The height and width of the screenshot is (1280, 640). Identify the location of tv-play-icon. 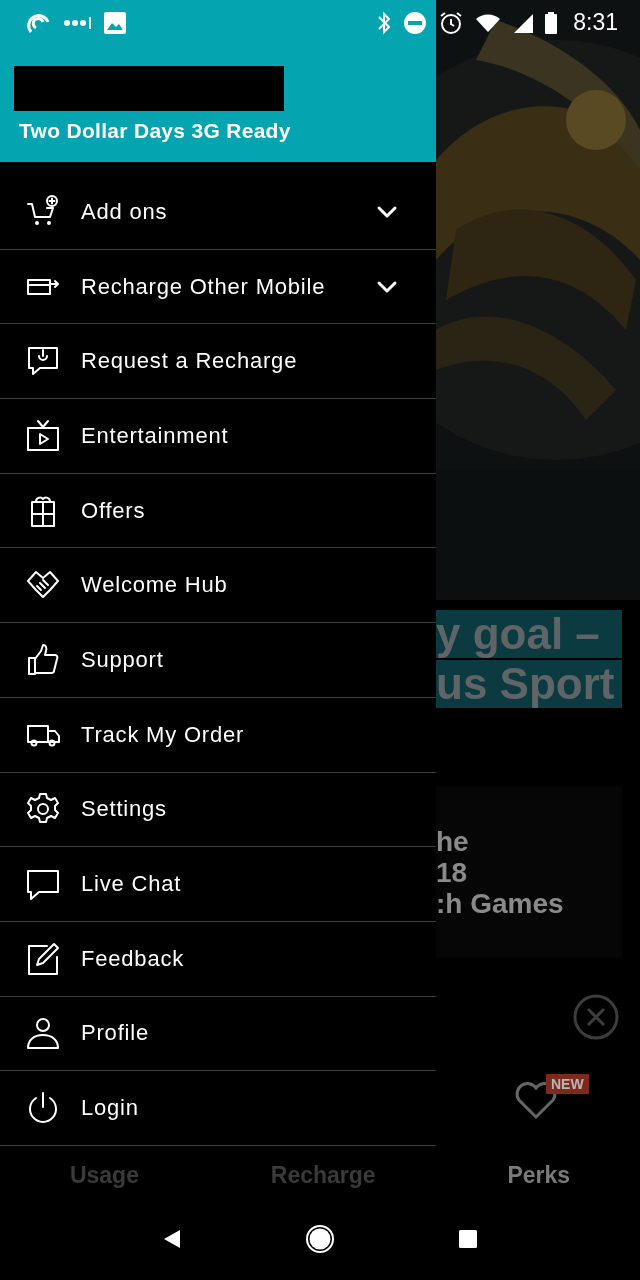
(43, 435).